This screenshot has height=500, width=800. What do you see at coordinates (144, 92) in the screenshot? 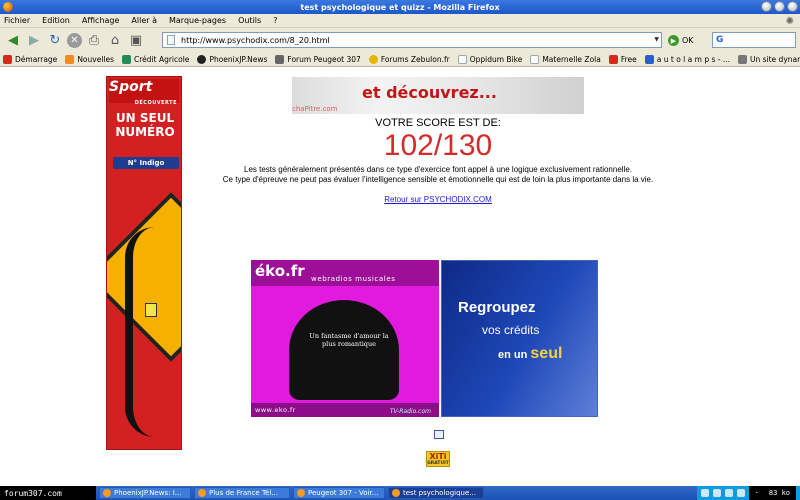
I see `ad-logo: Sport DÉCOUVERTE` at bounding box center [144, 92].